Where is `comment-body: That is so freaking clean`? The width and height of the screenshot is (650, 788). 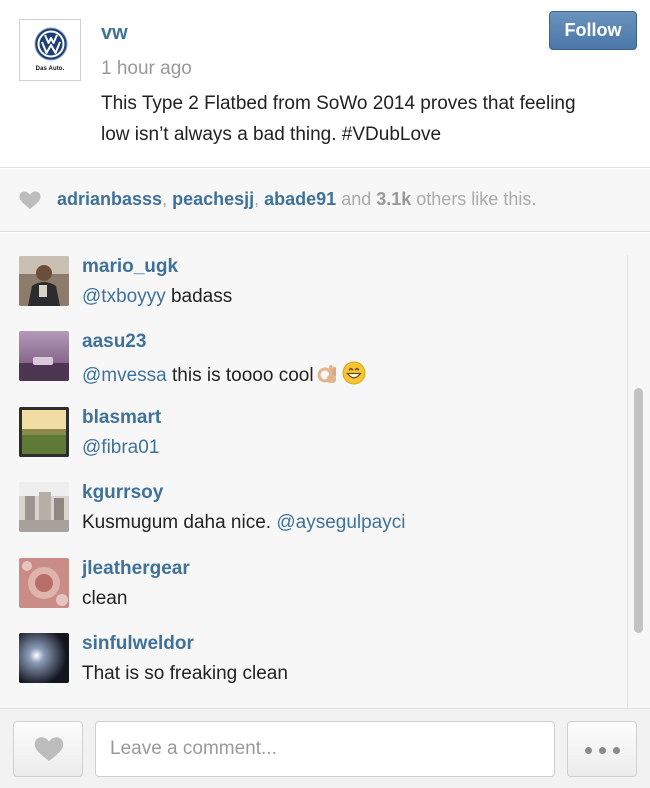 comment-body: That is so freaking clean is located at coordinates (185, 673).